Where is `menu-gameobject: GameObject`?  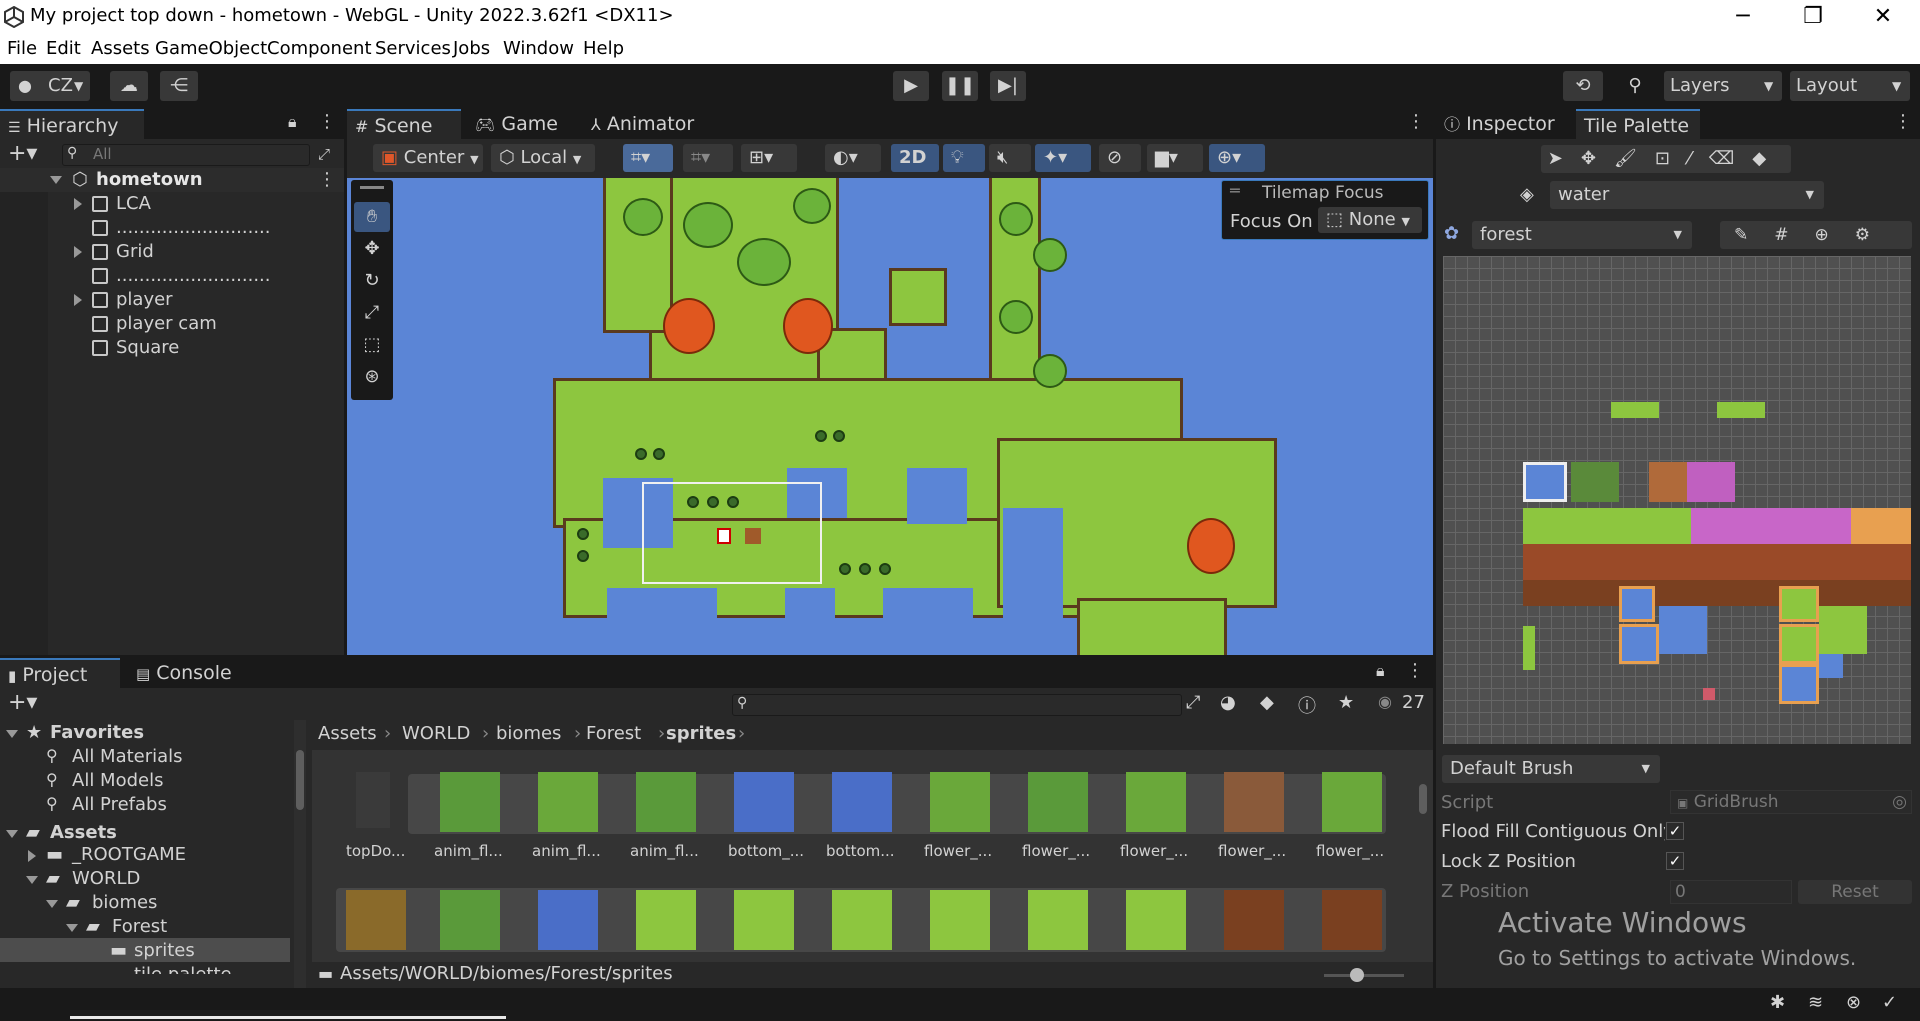 menu-gameobject: GameObject is located at coordinates (211, 48).